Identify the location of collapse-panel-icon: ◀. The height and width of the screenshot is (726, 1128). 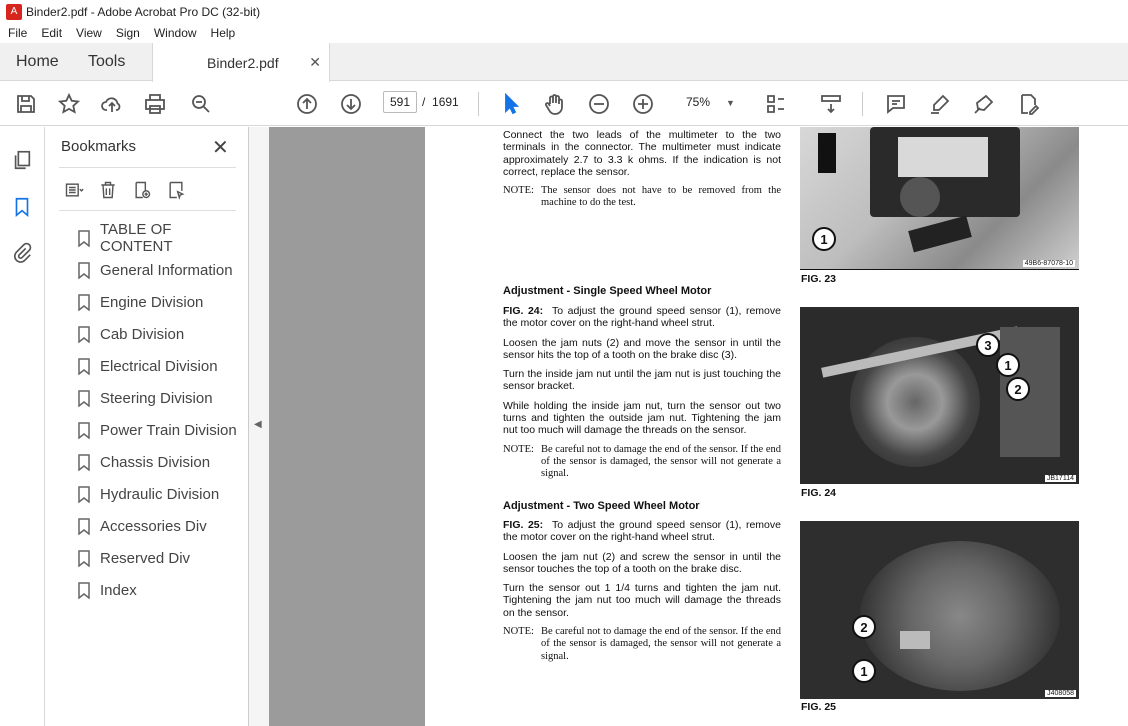
(258, 424).